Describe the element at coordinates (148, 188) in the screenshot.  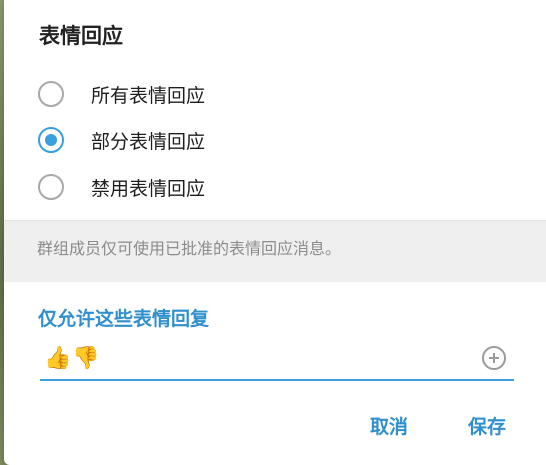
I see `option-label: 禁用表情回应` at that location.